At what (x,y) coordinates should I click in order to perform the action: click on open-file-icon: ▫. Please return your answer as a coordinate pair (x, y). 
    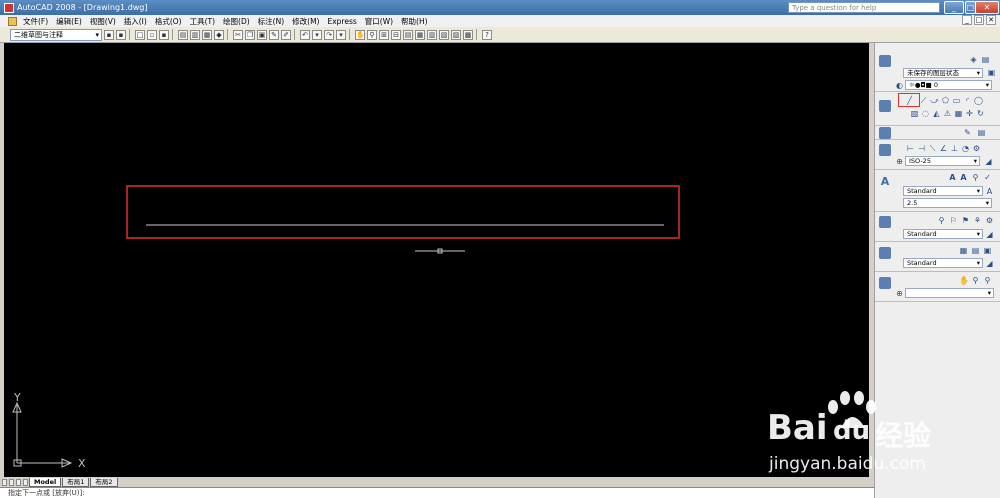
    Looking at the image, I should click on (152, 34).